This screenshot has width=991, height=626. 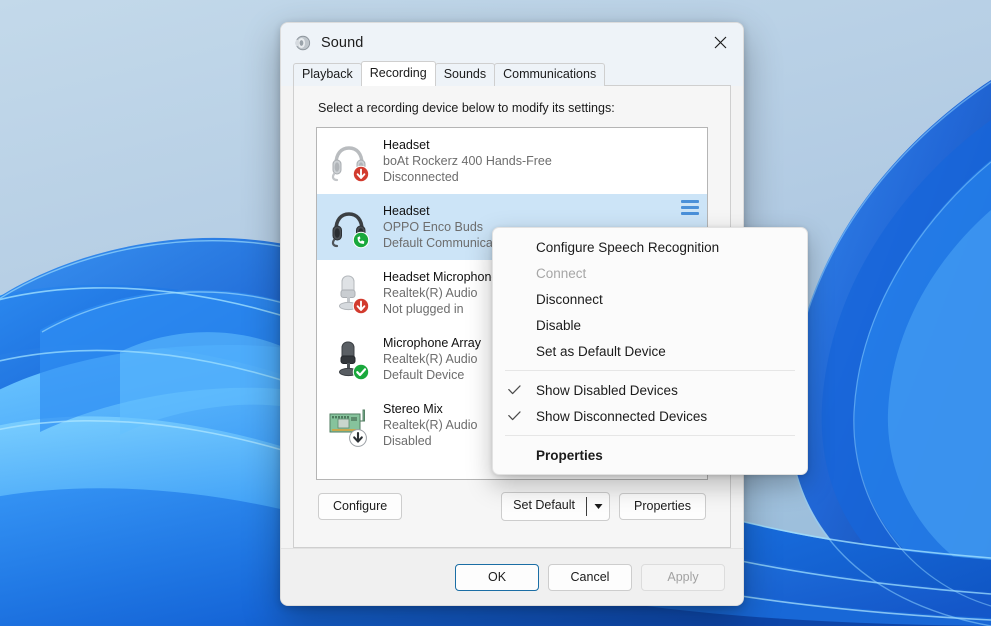 I want to click on menu-item-configure-speech-recognition: Configure Speech Recognition, so click(x=650, y=247).